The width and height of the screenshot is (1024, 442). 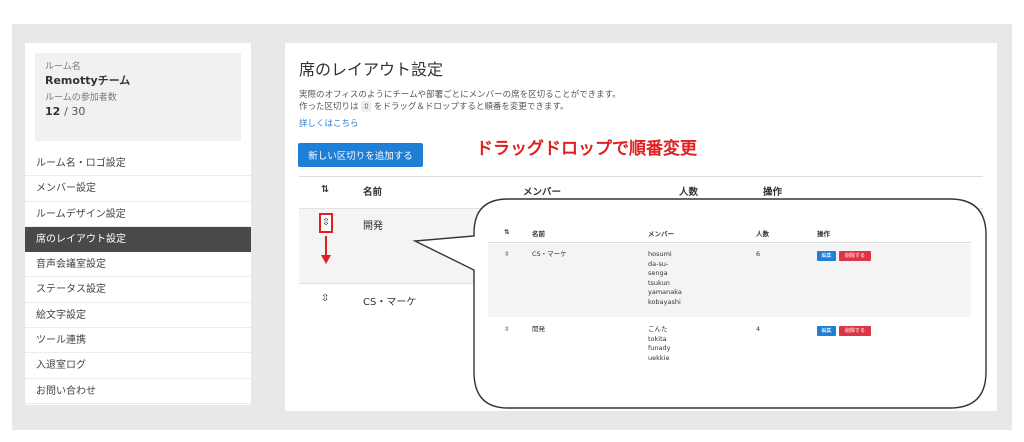 I want to click on zoom-col-name: 名前, so click(x=538, y=234).